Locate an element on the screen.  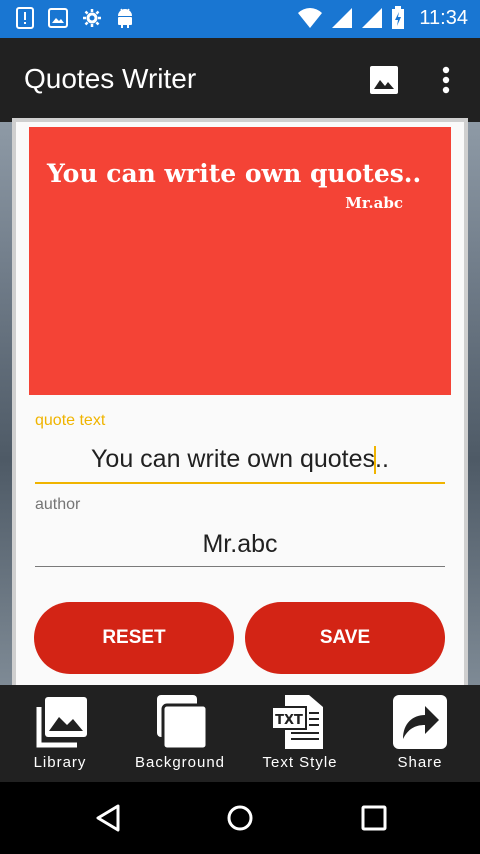
reset-button: RESET is located at coordinates (134, 638).